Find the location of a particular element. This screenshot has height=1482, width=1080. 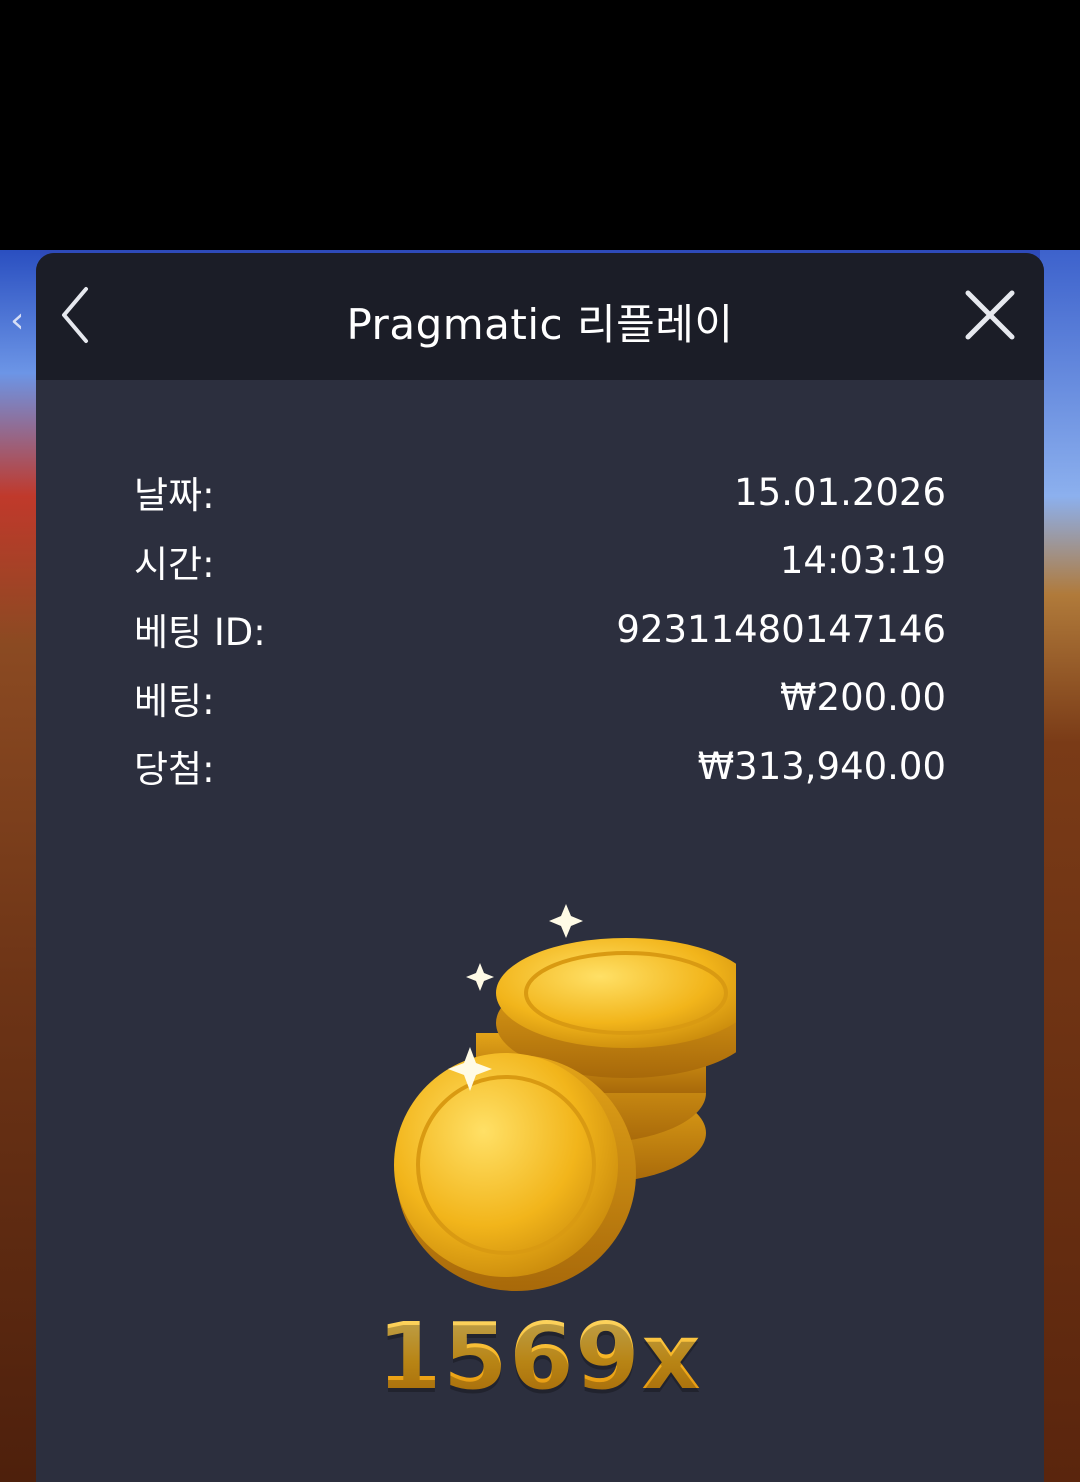

detail-label: 베팅 ID: is located at coordinates (200, 633).